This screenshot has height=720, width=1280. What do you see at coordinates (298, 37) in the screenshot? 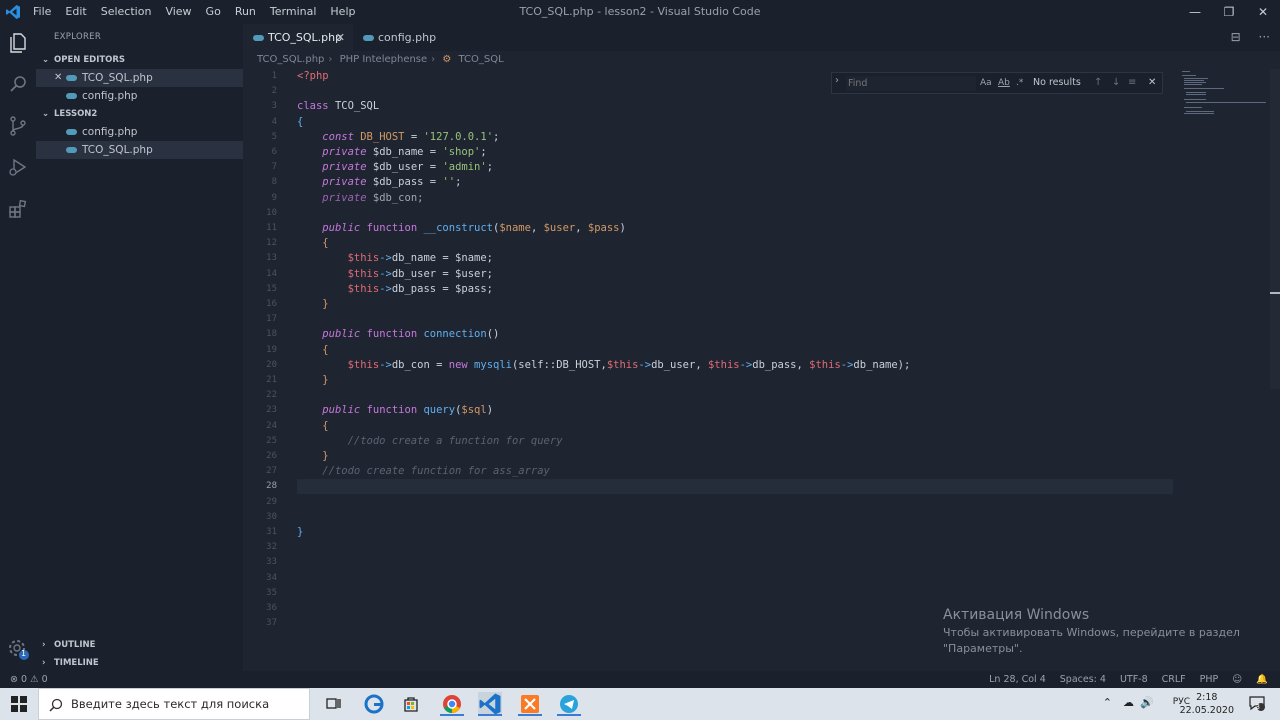
I see `tab-tco-sql: TCO_SQL.php ✕` at bounding box center [298, 37].